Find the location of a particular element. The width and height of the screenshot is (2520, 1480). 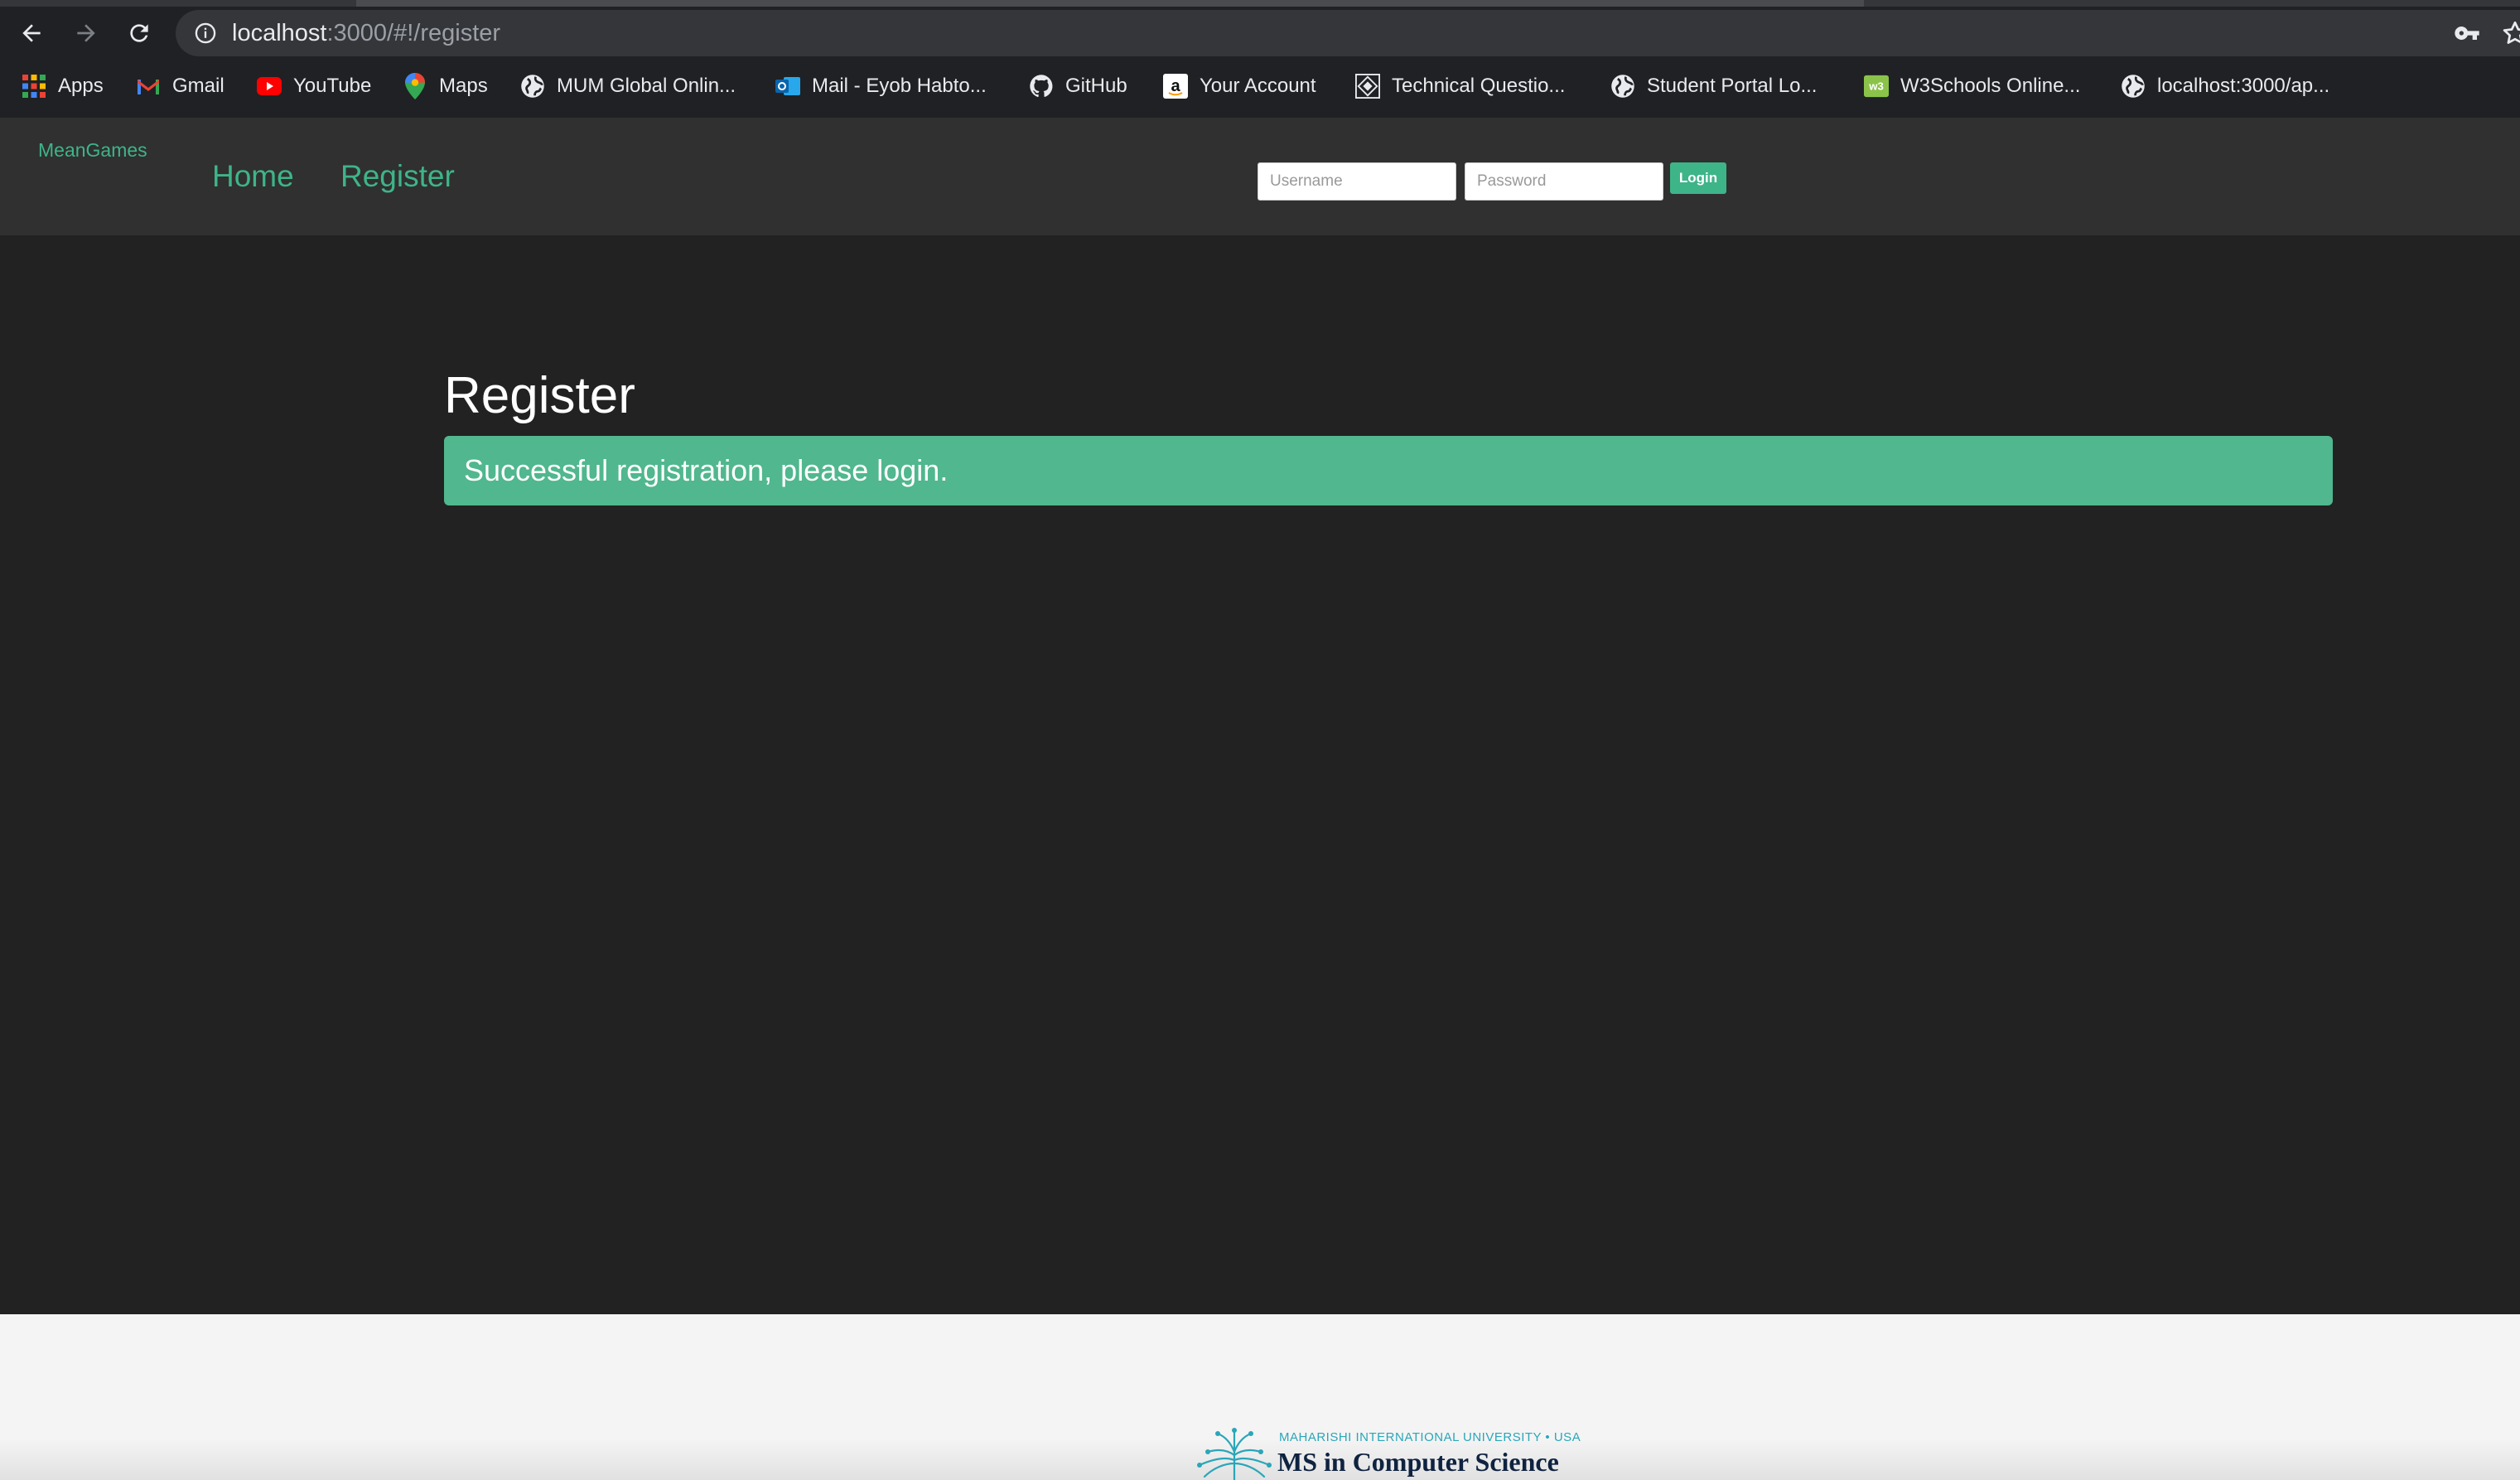

bookmark-label: Apps is located at coordinates (81, 86).